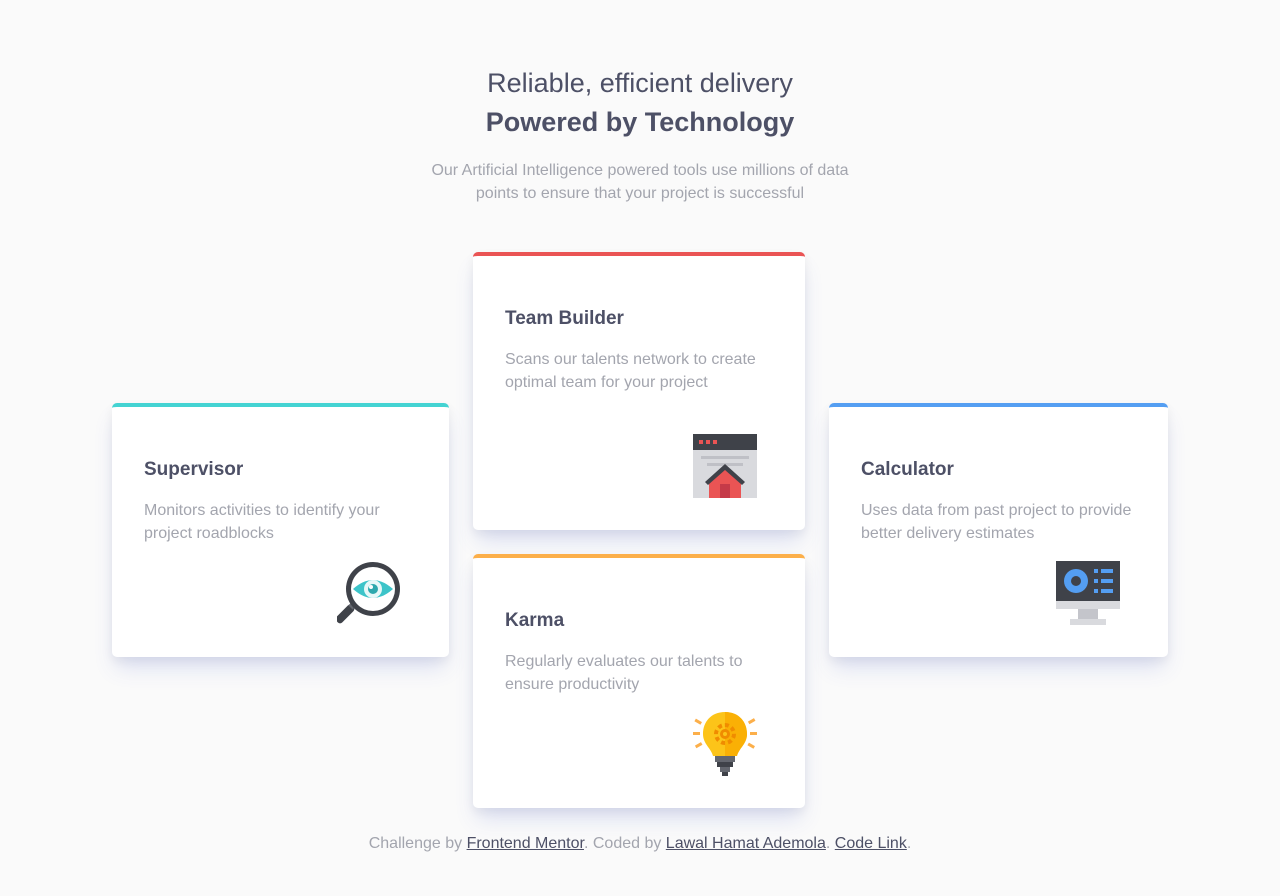  Describe the element at coordinates (725, 466) in the screenshot. I see `browser-house-icon` at that location.